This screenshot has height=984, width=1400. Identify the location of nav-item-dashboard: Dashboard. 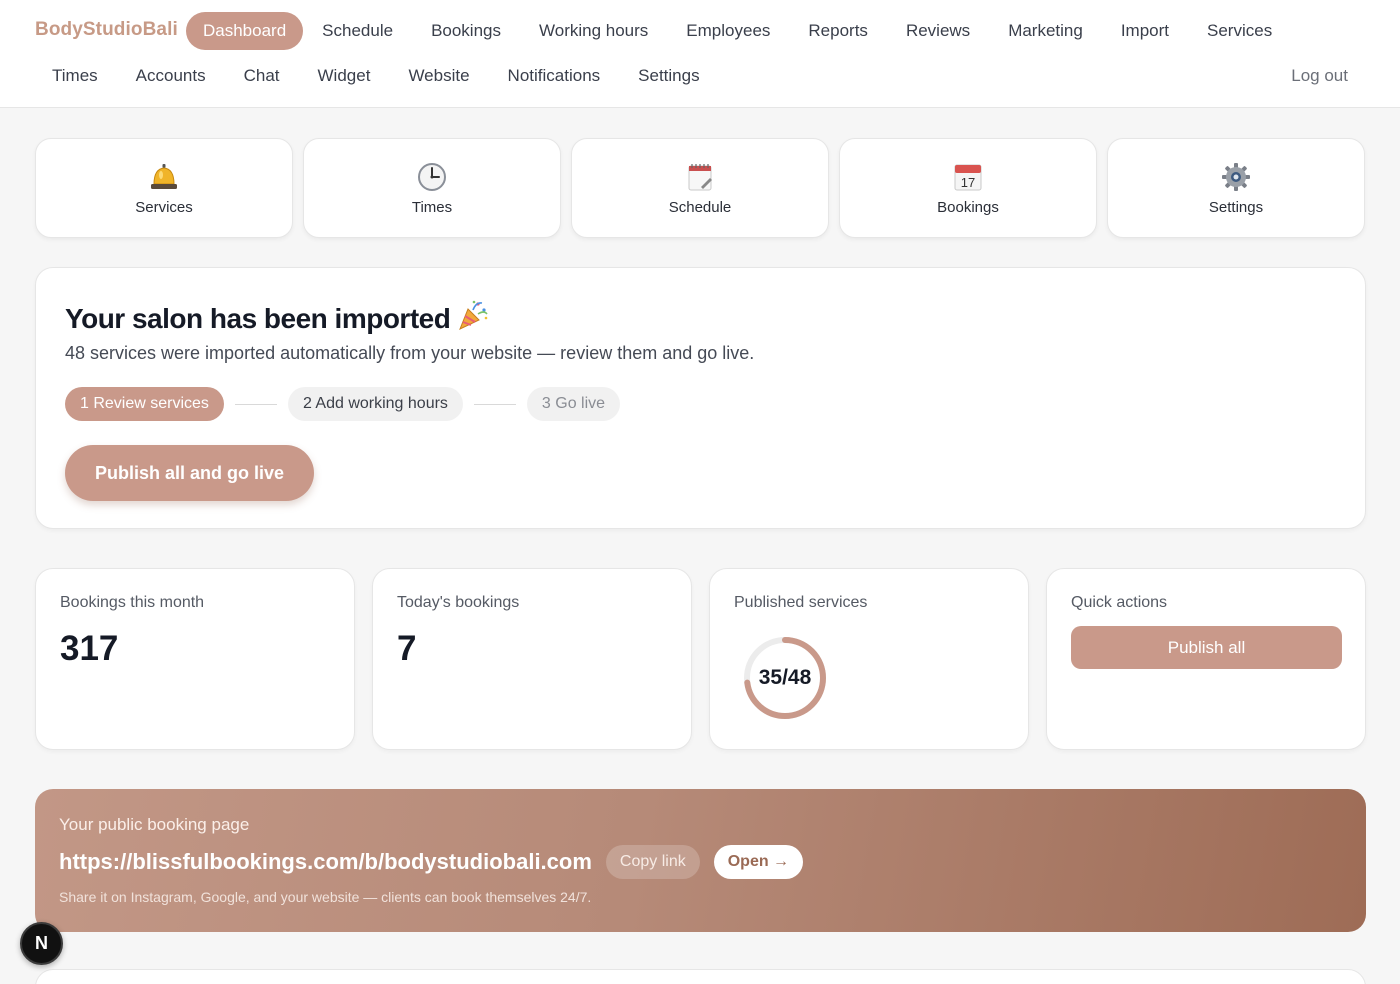
(245, 31).